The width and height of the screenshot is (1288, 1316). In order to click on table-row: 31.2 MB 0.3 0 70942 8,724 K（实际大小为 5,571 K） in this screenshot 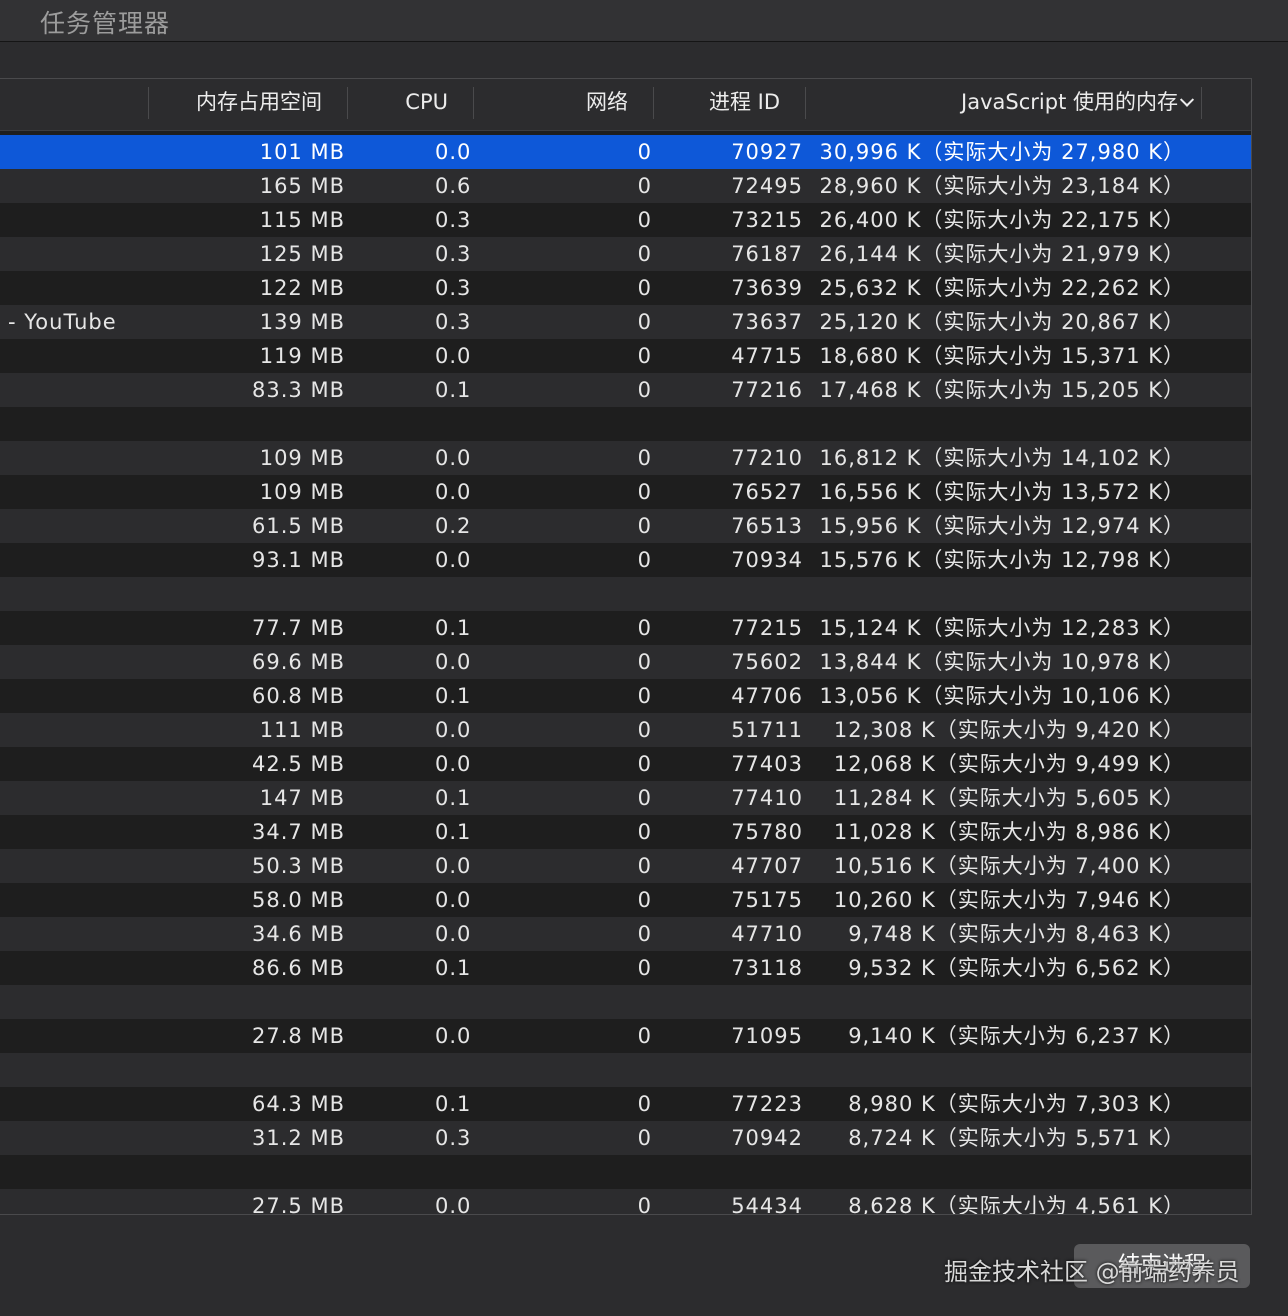, I will do `click(625, 1138)`.